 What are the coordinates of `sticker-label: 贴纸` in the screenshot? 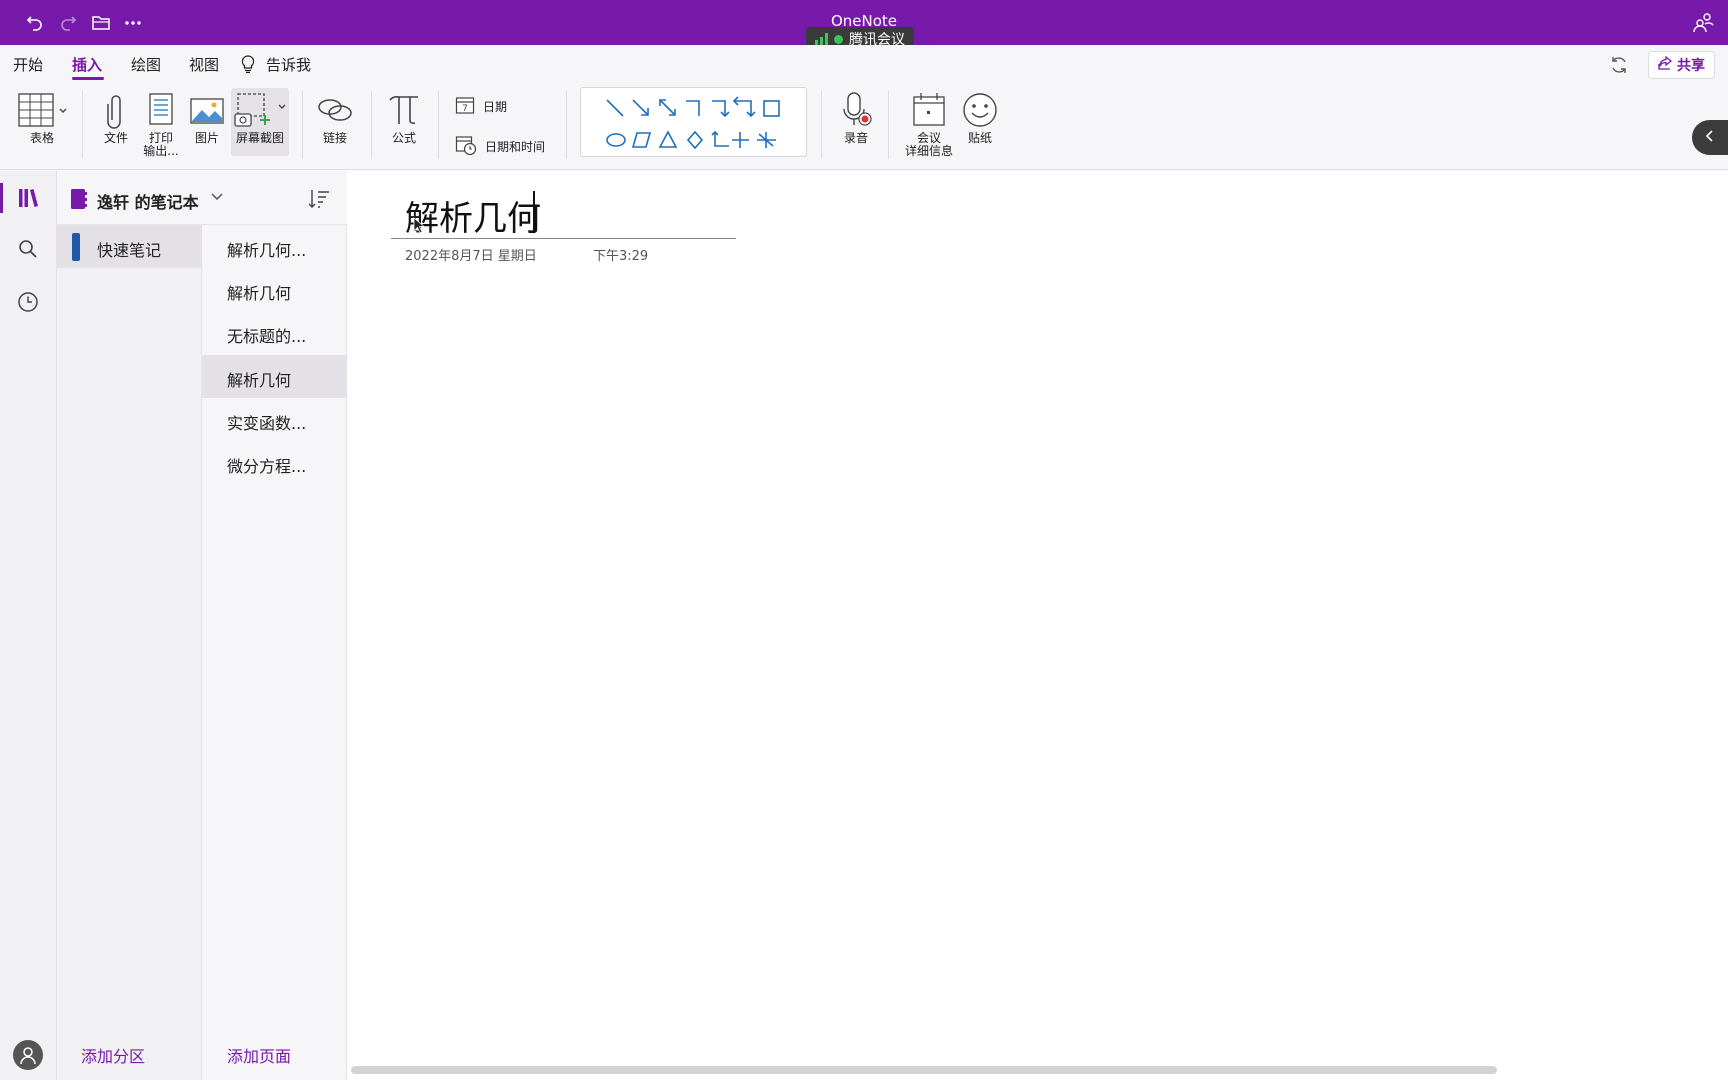 It's located at (979, 138).